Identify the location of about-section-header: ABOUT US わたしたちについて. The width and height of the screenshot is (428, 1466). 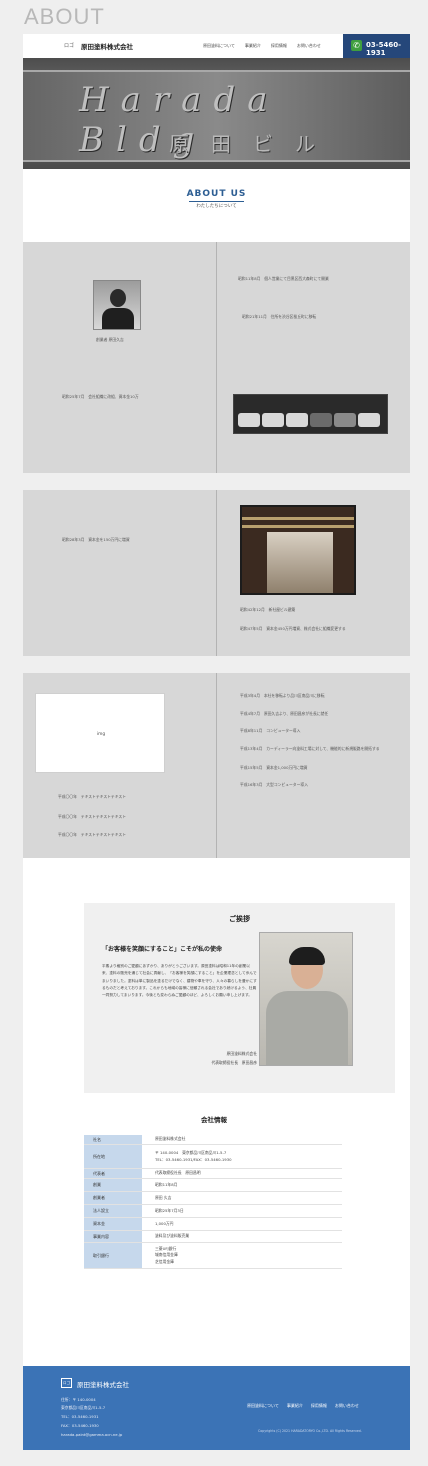
(216, 205).